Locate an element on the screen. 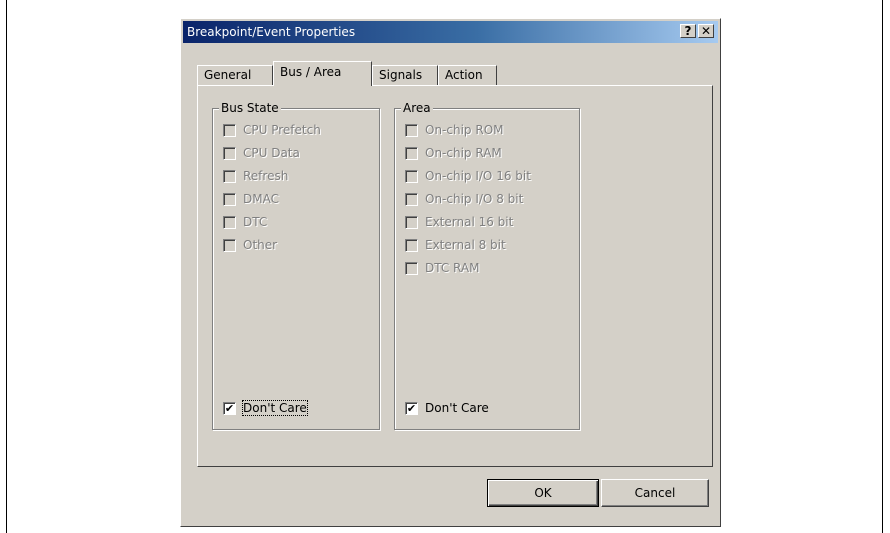 Image resolution: width=890 pixels, height=533 pixels. checkbox-label: External 16 bit is located at coordinates (469, 222).